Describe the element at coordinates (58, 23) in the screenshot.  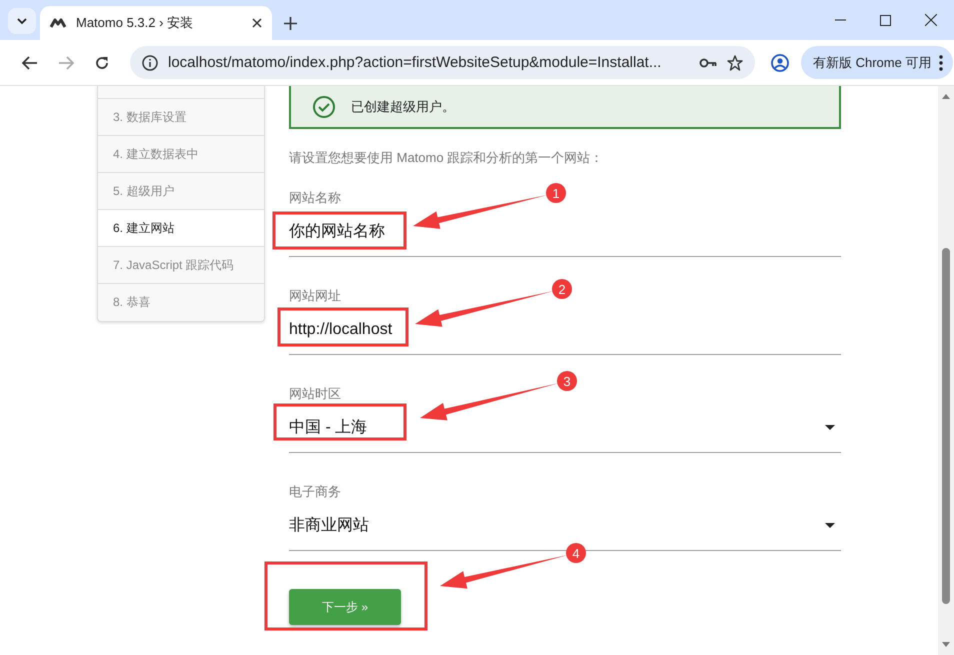
I see `logo-icon` at that location.